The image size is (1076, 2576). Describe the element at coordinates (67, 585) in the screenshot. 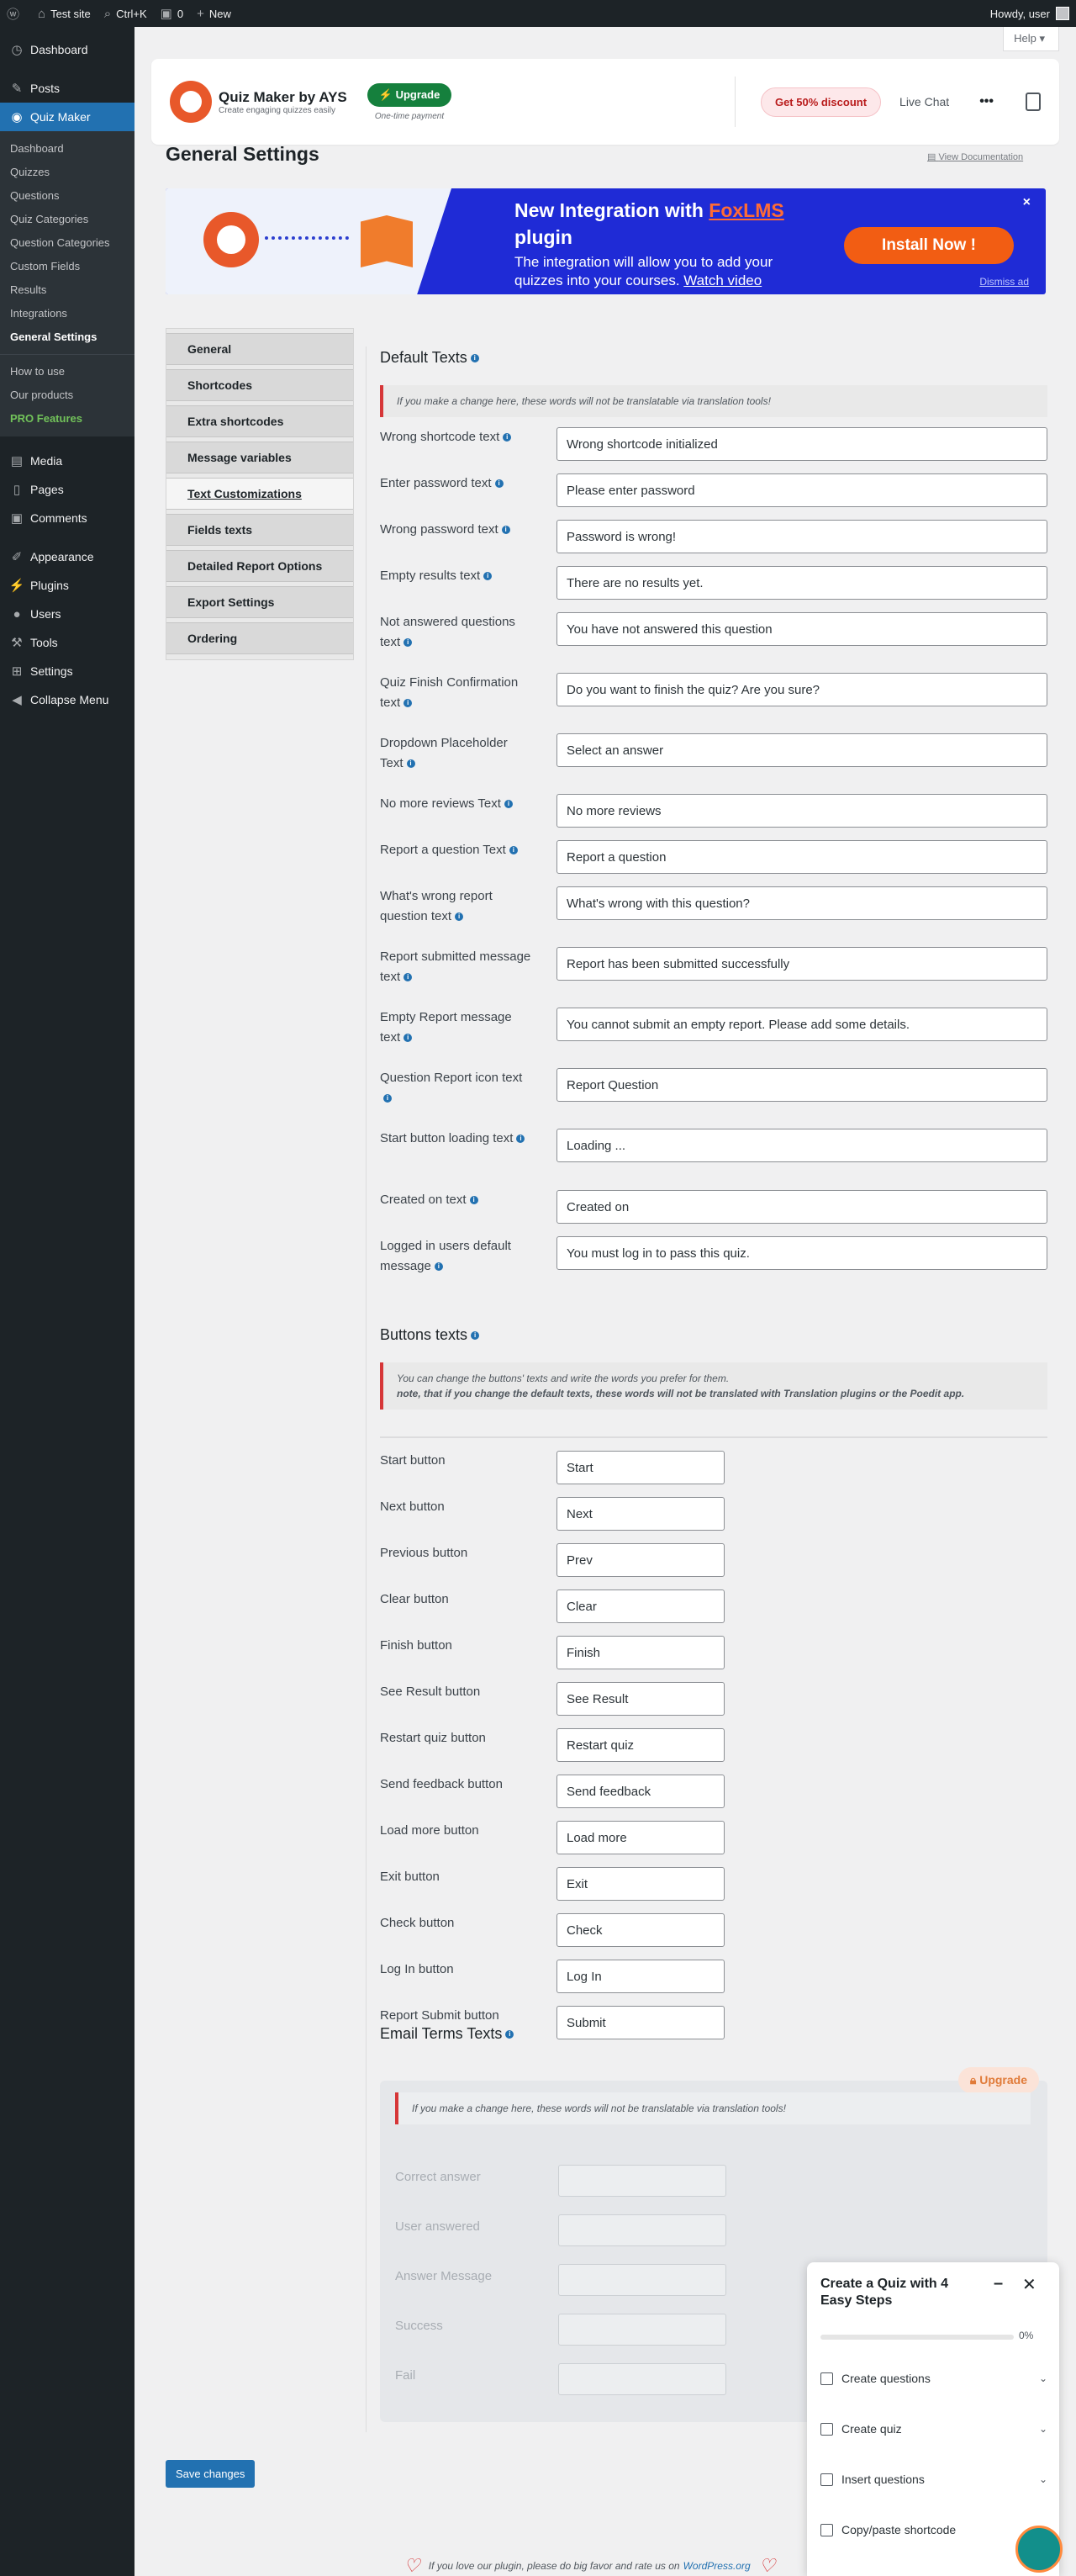

I see `sidebar-item-plugins: ⚡ Plugins` at that location.